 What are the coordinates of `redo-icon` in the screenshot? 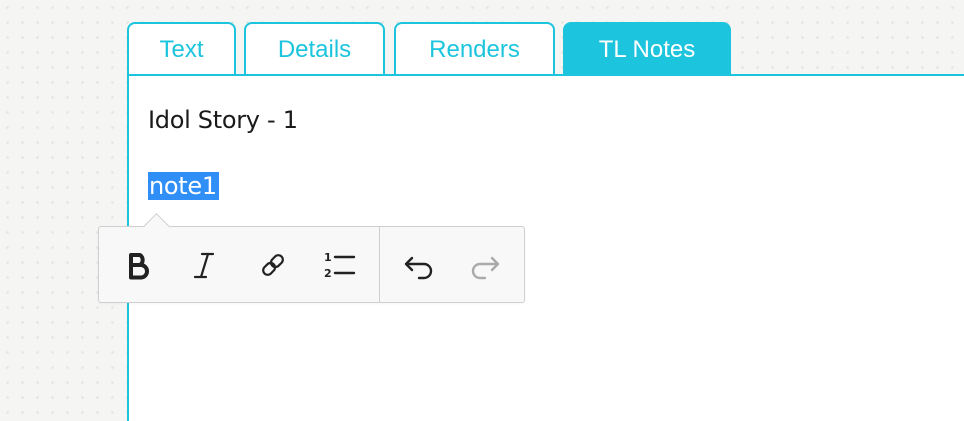 It's located at (485, 267).